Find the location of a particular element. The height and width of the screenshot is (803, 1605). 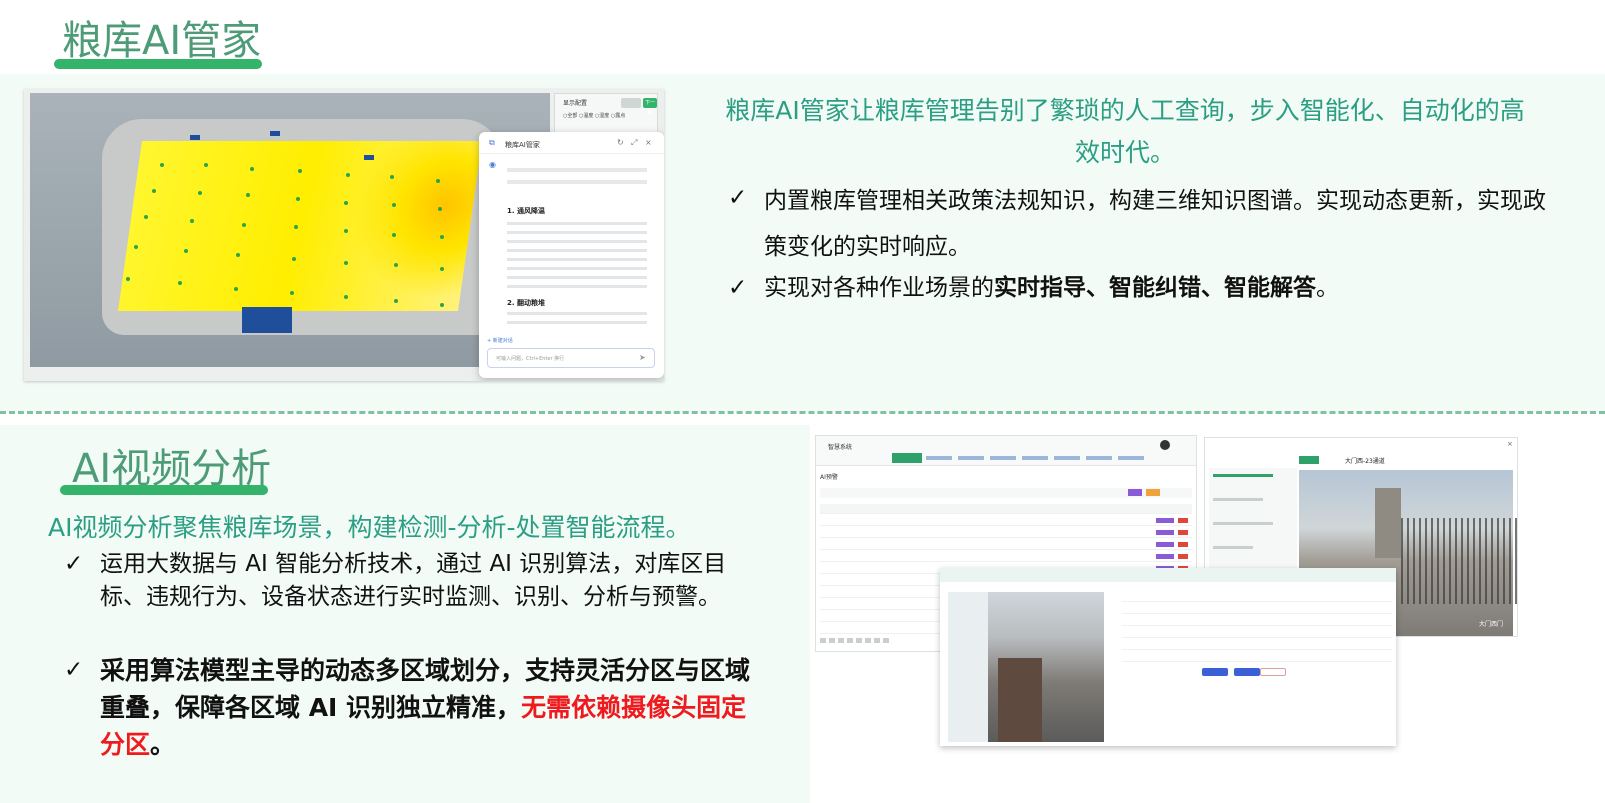

bullet-text-part: 实现对各种作业场景的 is located at coordinates (879, 288).